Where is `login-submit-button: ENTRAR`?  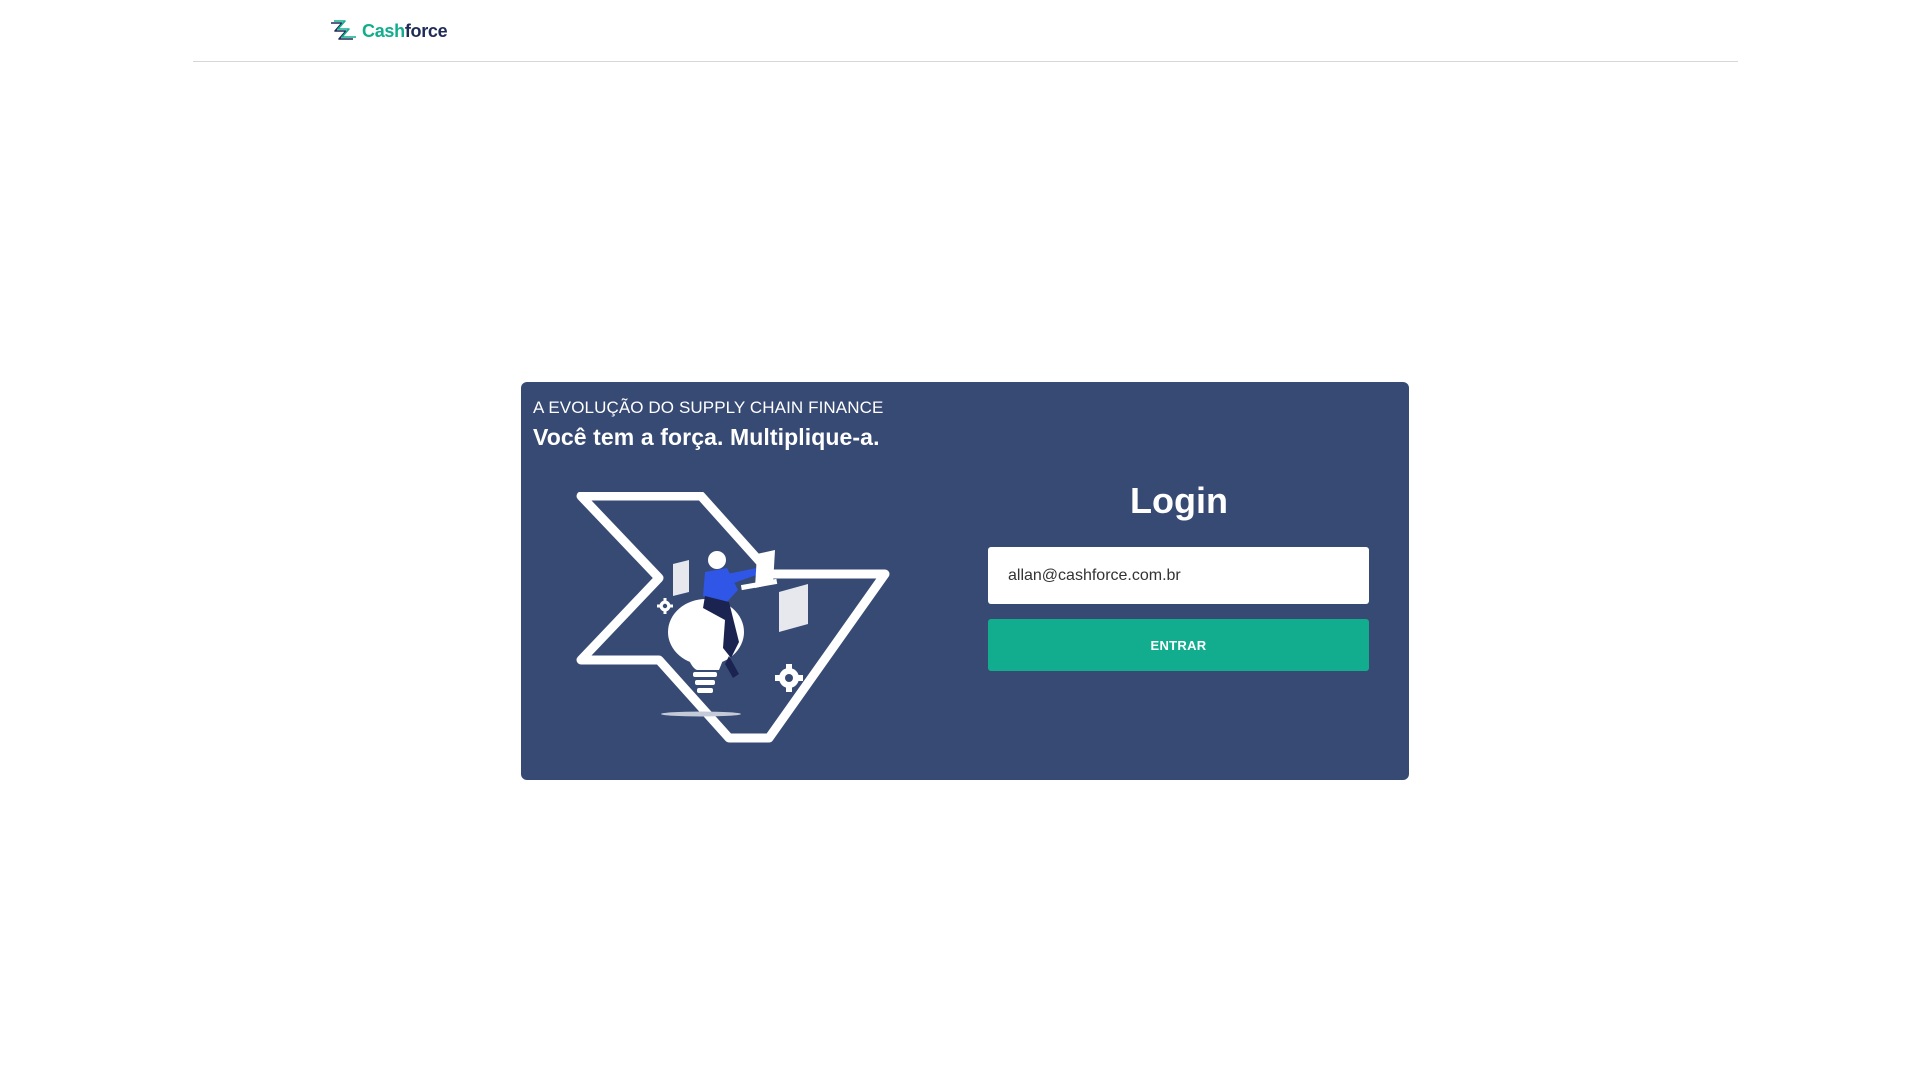 login-submit-button: ENTRAR is located at coordinates (1178, 645).